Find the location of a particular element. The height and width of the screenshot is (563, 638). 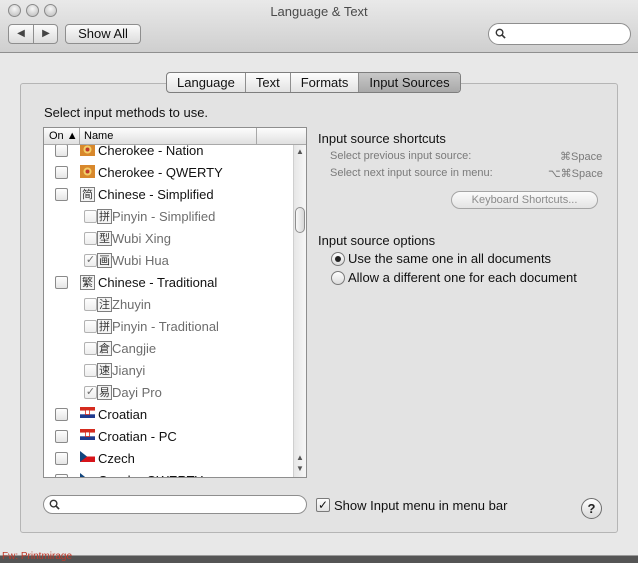

list-item: ✓ 易 Dayi Pro is located at coordinates (168, 393).